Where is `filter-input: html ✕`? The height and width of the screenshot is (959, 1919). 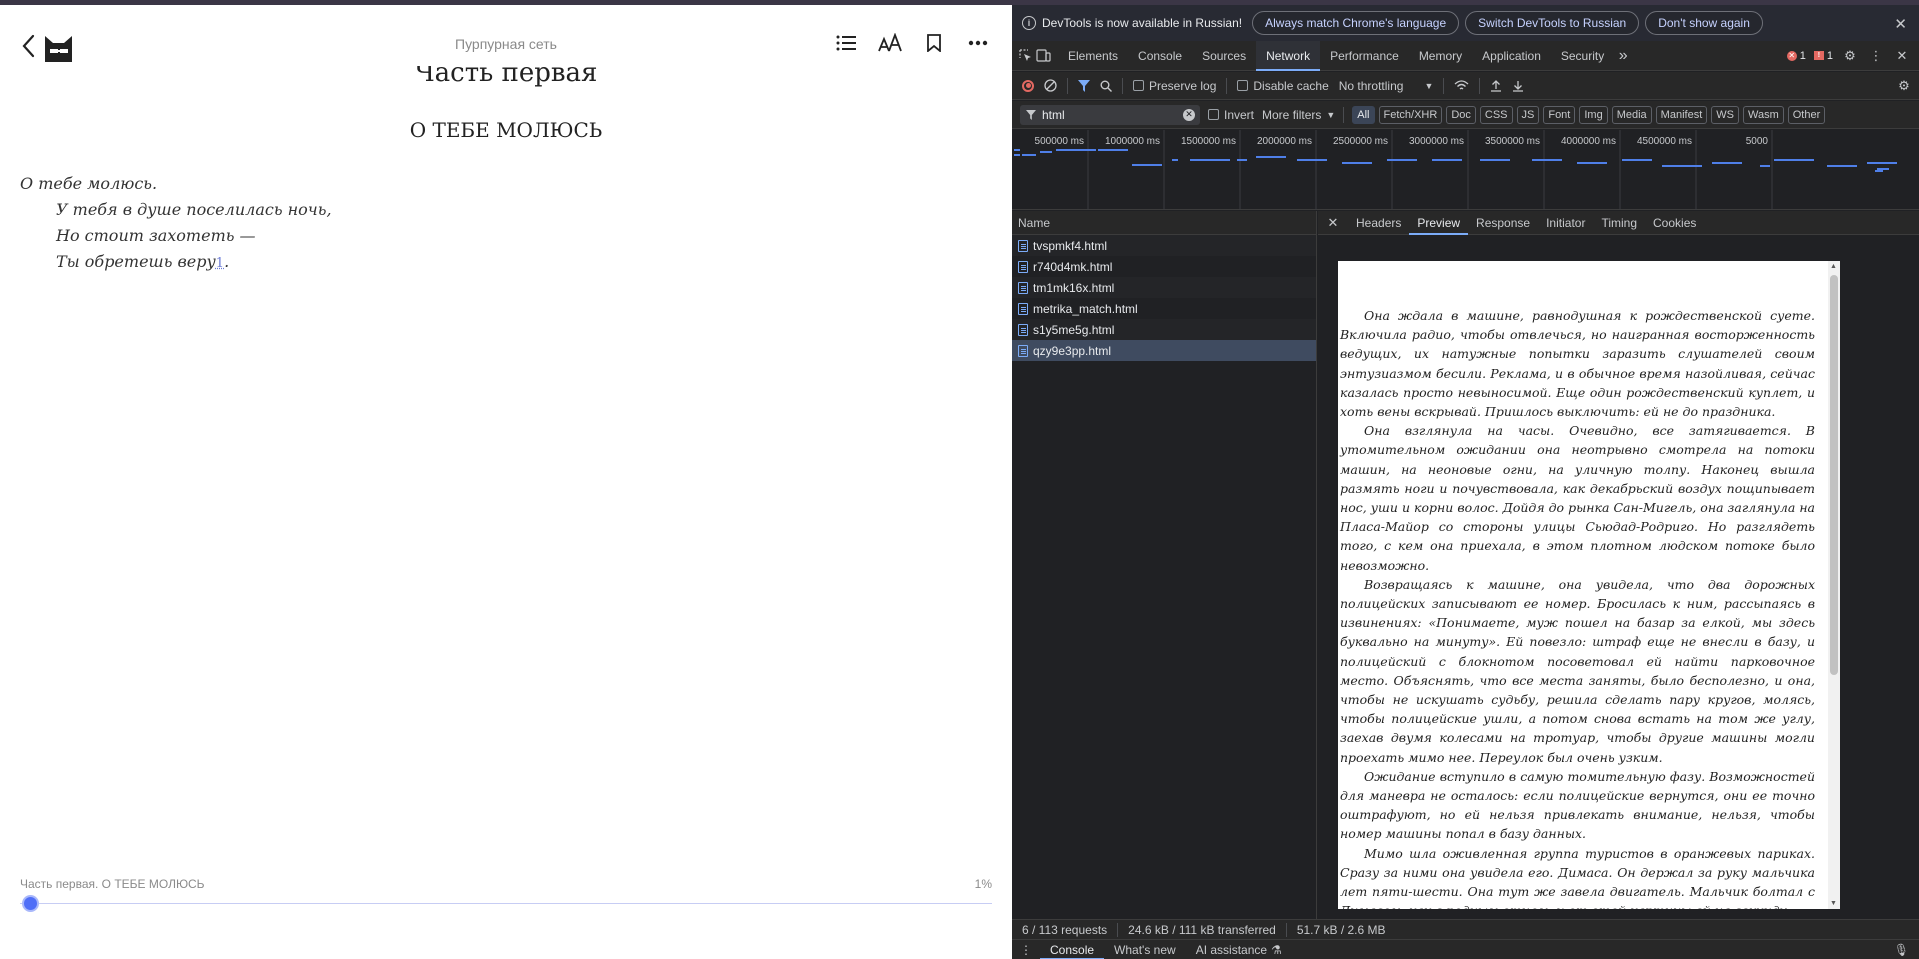 filter-input: html ✕ is located at coordinates (1110, 114).